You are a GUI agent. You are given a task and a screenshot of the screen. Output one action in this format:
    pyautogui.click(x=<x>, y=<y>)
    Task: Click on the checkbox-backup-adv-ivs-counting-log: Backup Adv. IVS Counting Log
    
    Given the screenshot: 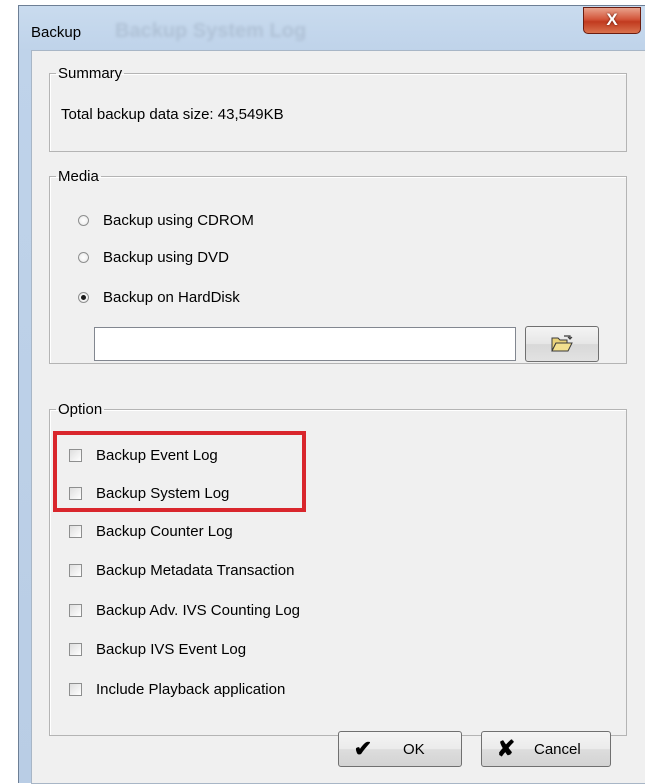 What is the action you would take?
    pyautogui.click(x=184, y=610)
    